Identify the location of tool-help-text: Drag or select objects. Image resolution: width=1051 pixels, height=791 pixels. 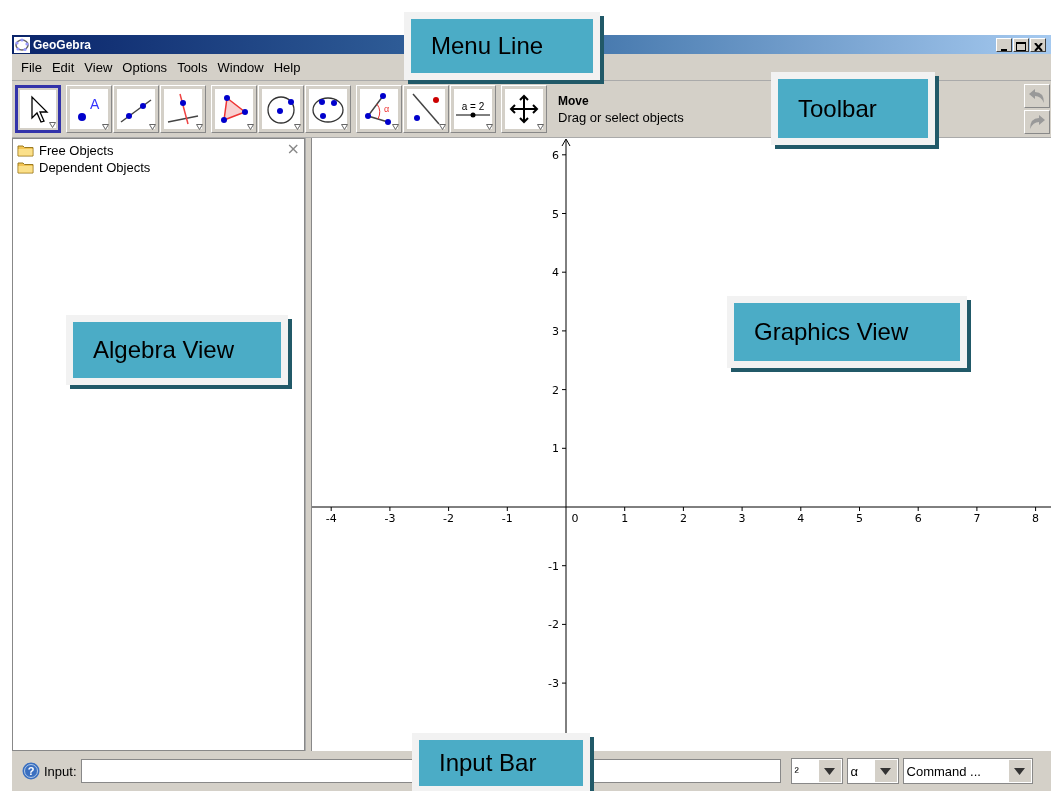
(621, 117).